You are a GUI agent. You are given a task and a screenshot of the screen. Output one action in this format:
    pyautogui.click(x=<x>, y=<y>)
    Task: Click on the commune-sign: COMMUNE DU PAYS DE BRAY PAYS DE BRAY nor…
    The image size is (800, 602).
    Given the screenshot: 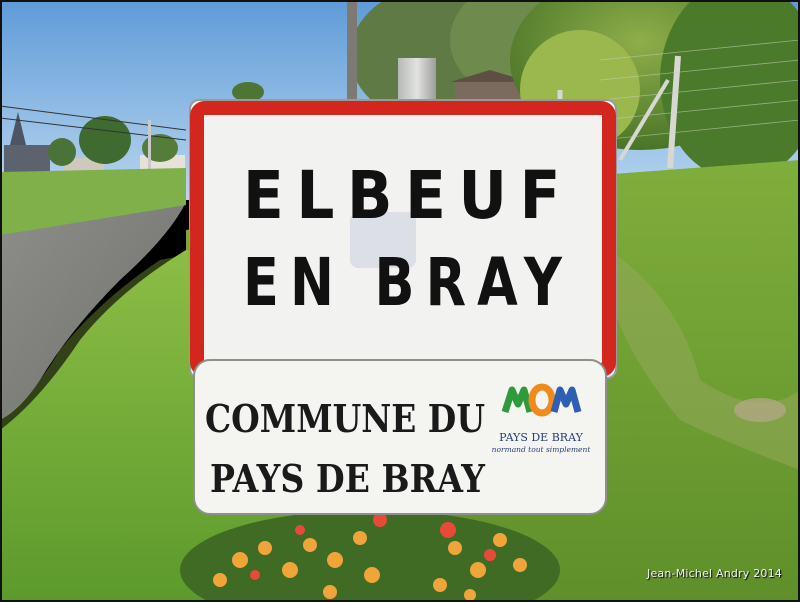 What is the action you would take?
    pyautogui.click(x=400, y=437)
    